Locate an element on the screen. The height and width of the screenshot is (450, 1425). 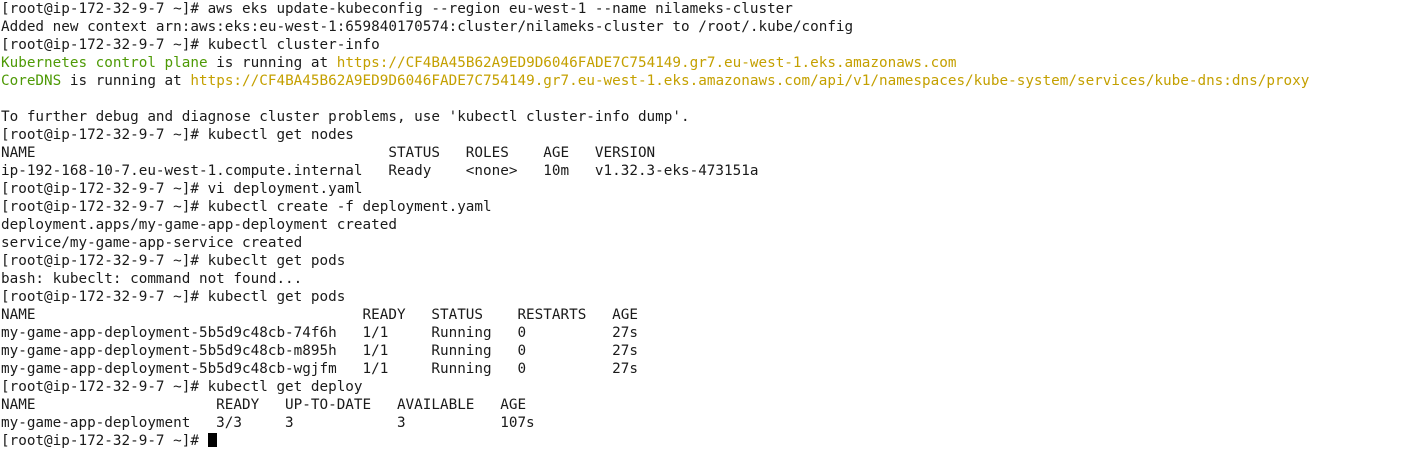
terminal-line: NAME READY STATUS RESTARTS AGE is located at coordinates (712, 315).